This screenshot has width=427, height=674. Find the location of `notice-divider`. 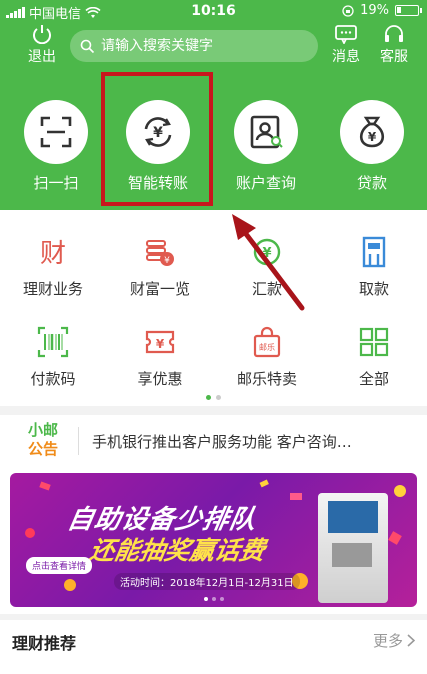

notice-divider is located at coordinates (78, 441).